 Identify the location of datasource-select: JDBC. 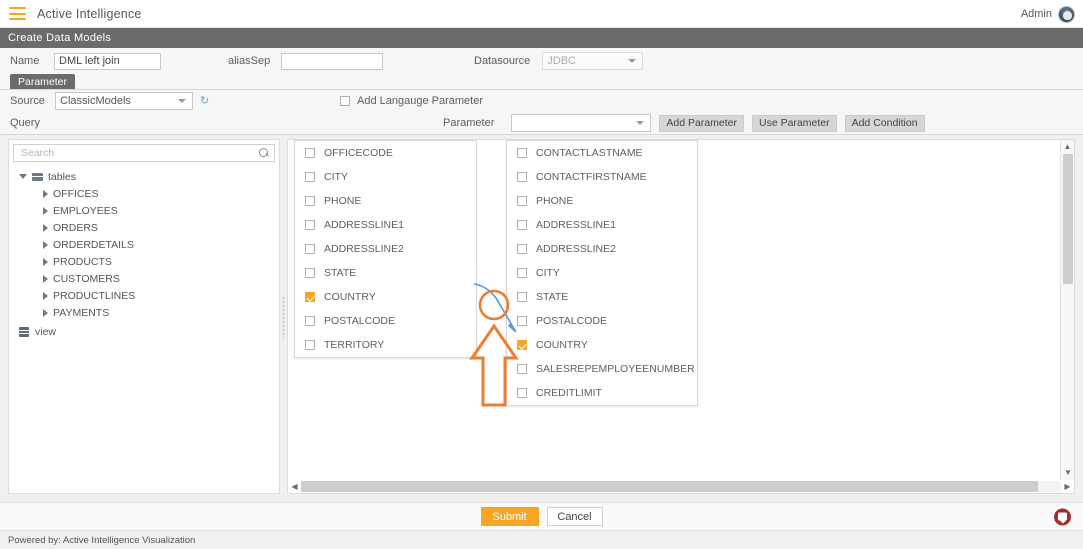
(593, 61).